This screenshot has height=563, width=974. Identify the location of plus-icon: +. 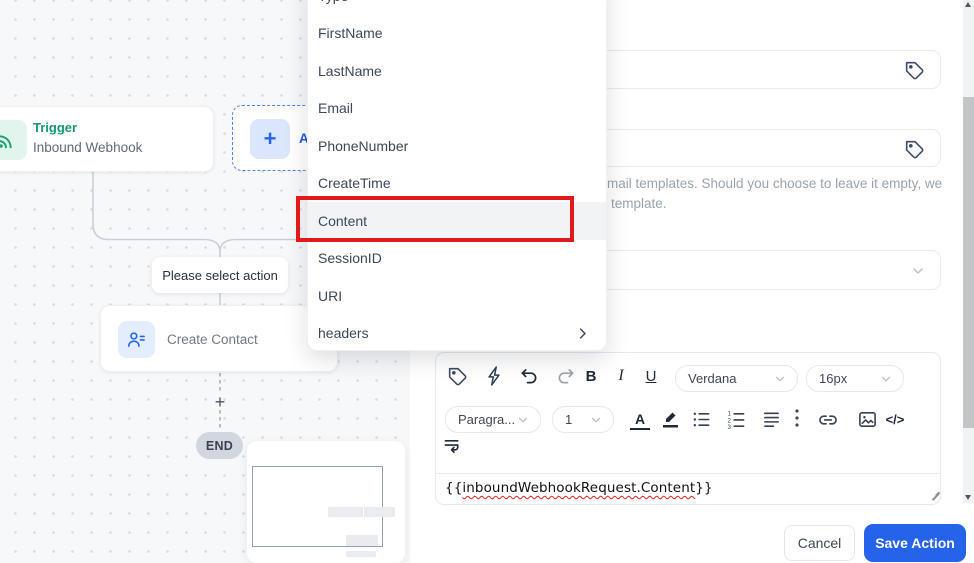
(270, 139).